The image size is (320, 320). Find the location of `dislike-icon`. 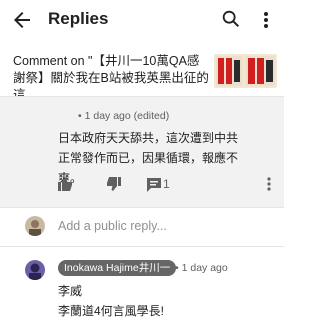

dislike-icon is located at coordinates (114, 184).